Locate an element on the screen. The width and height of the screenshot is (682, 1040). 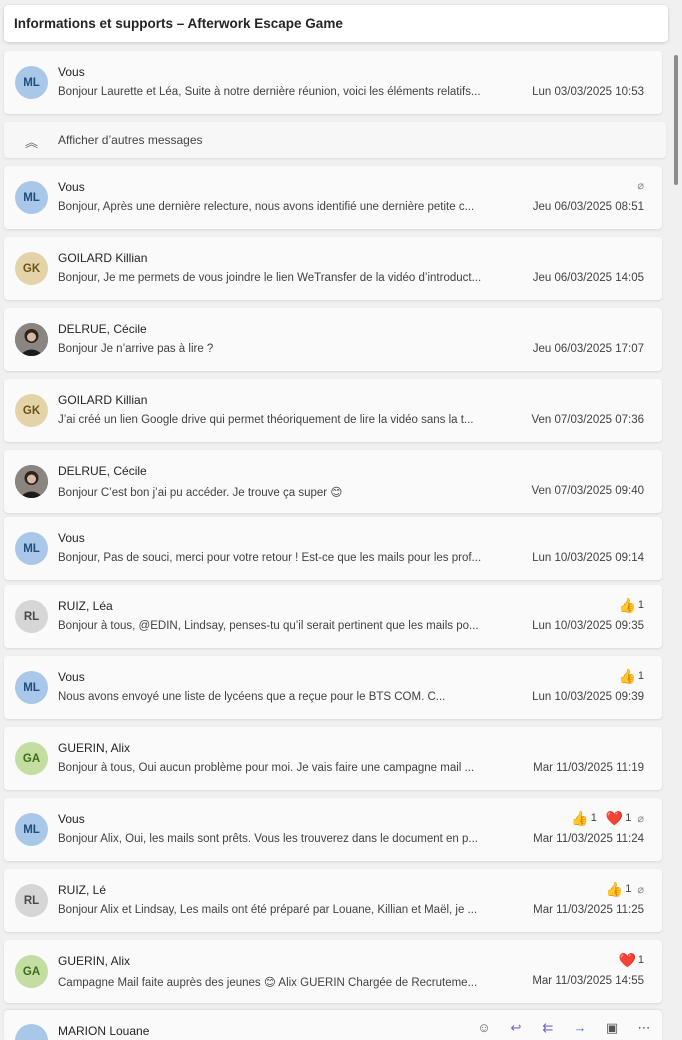
message-toolbar: ☺ ↩ ⇇ → ▣ ⋯ is located at coordinates (564, 1028).